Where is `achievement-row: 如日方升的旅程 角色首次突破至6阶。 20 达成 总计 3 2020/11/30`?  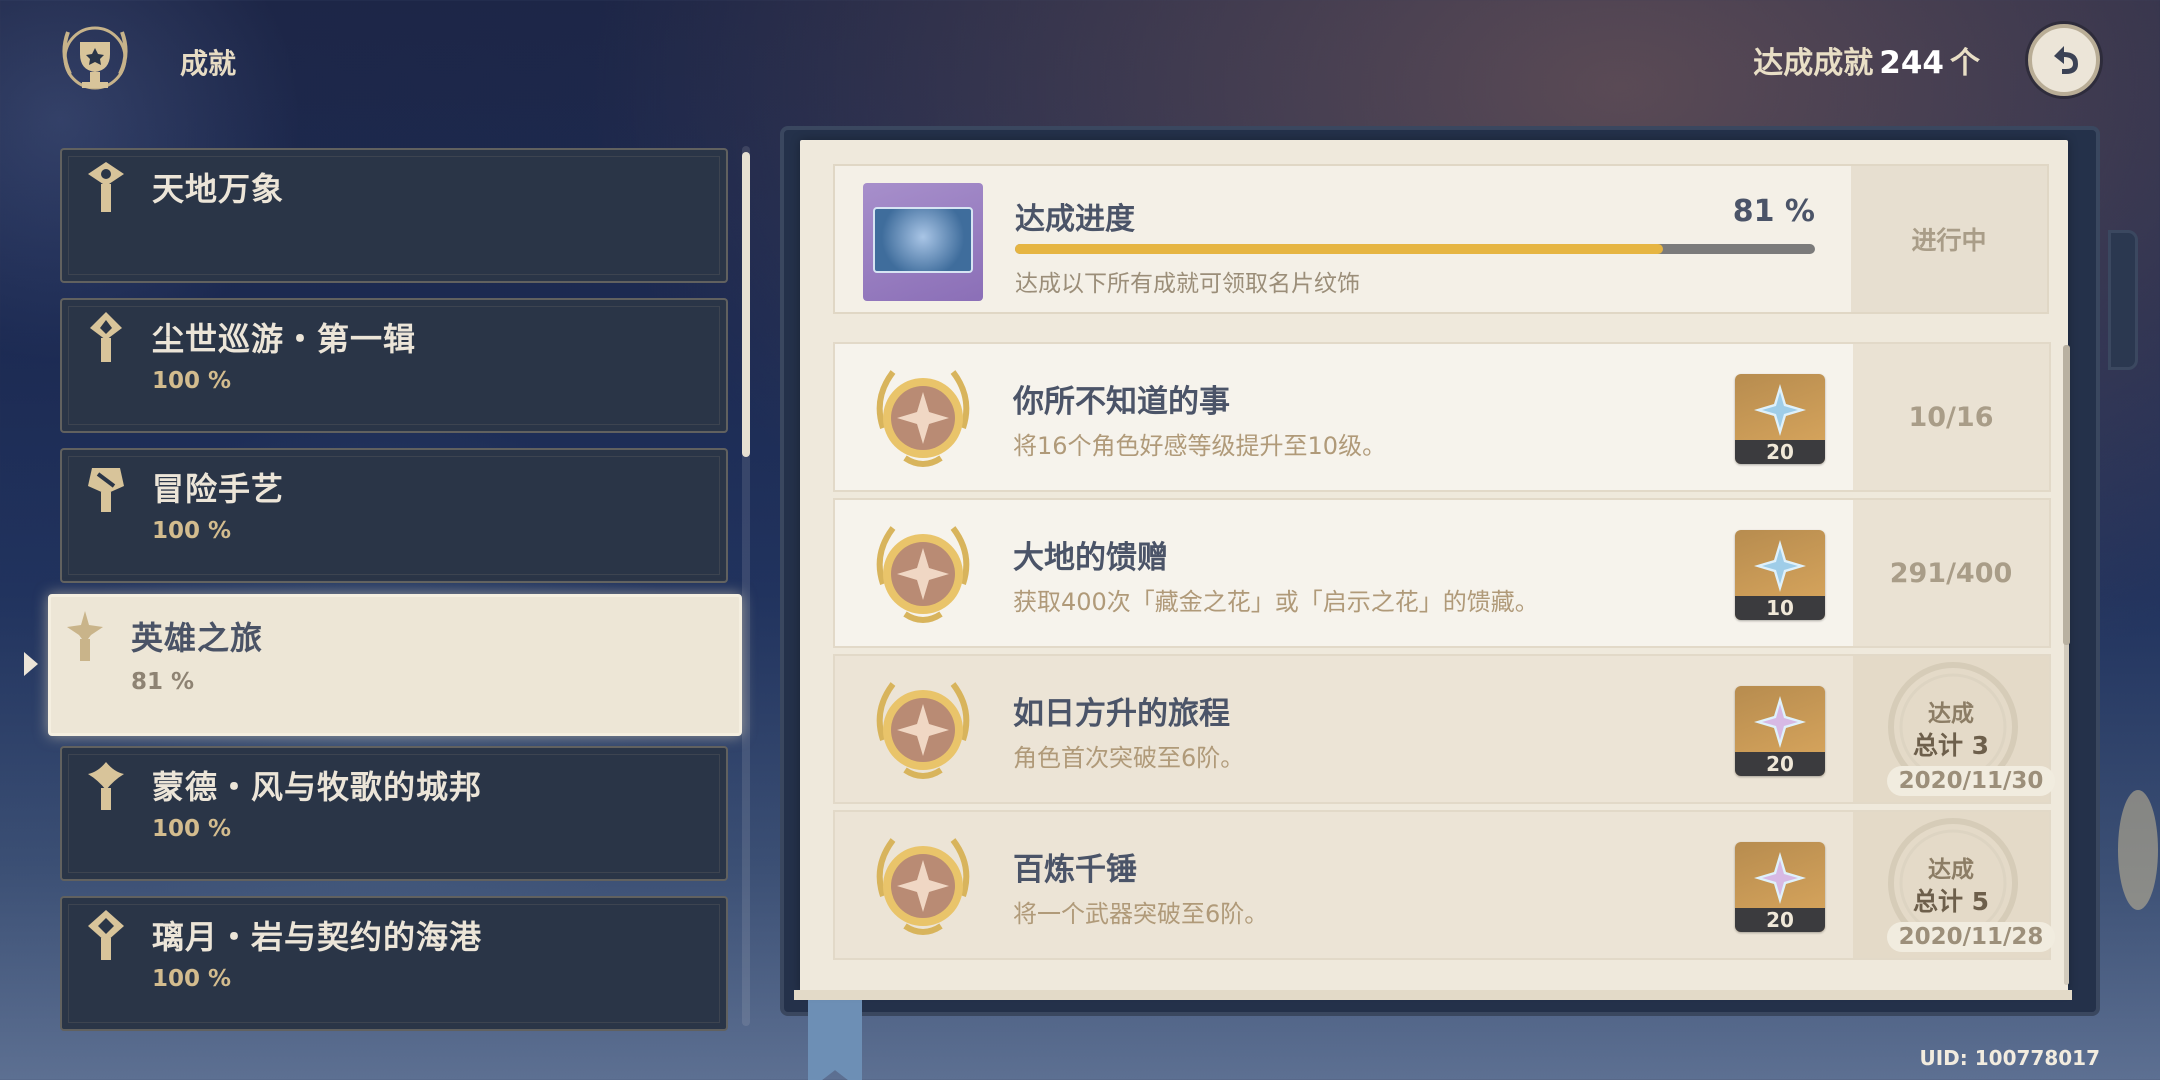 achievement-row: 如日方升的旅程 角色首次突破至6阶。 20 达成 总计 3 2020/11/30 is located at coordinates (1444, 729).